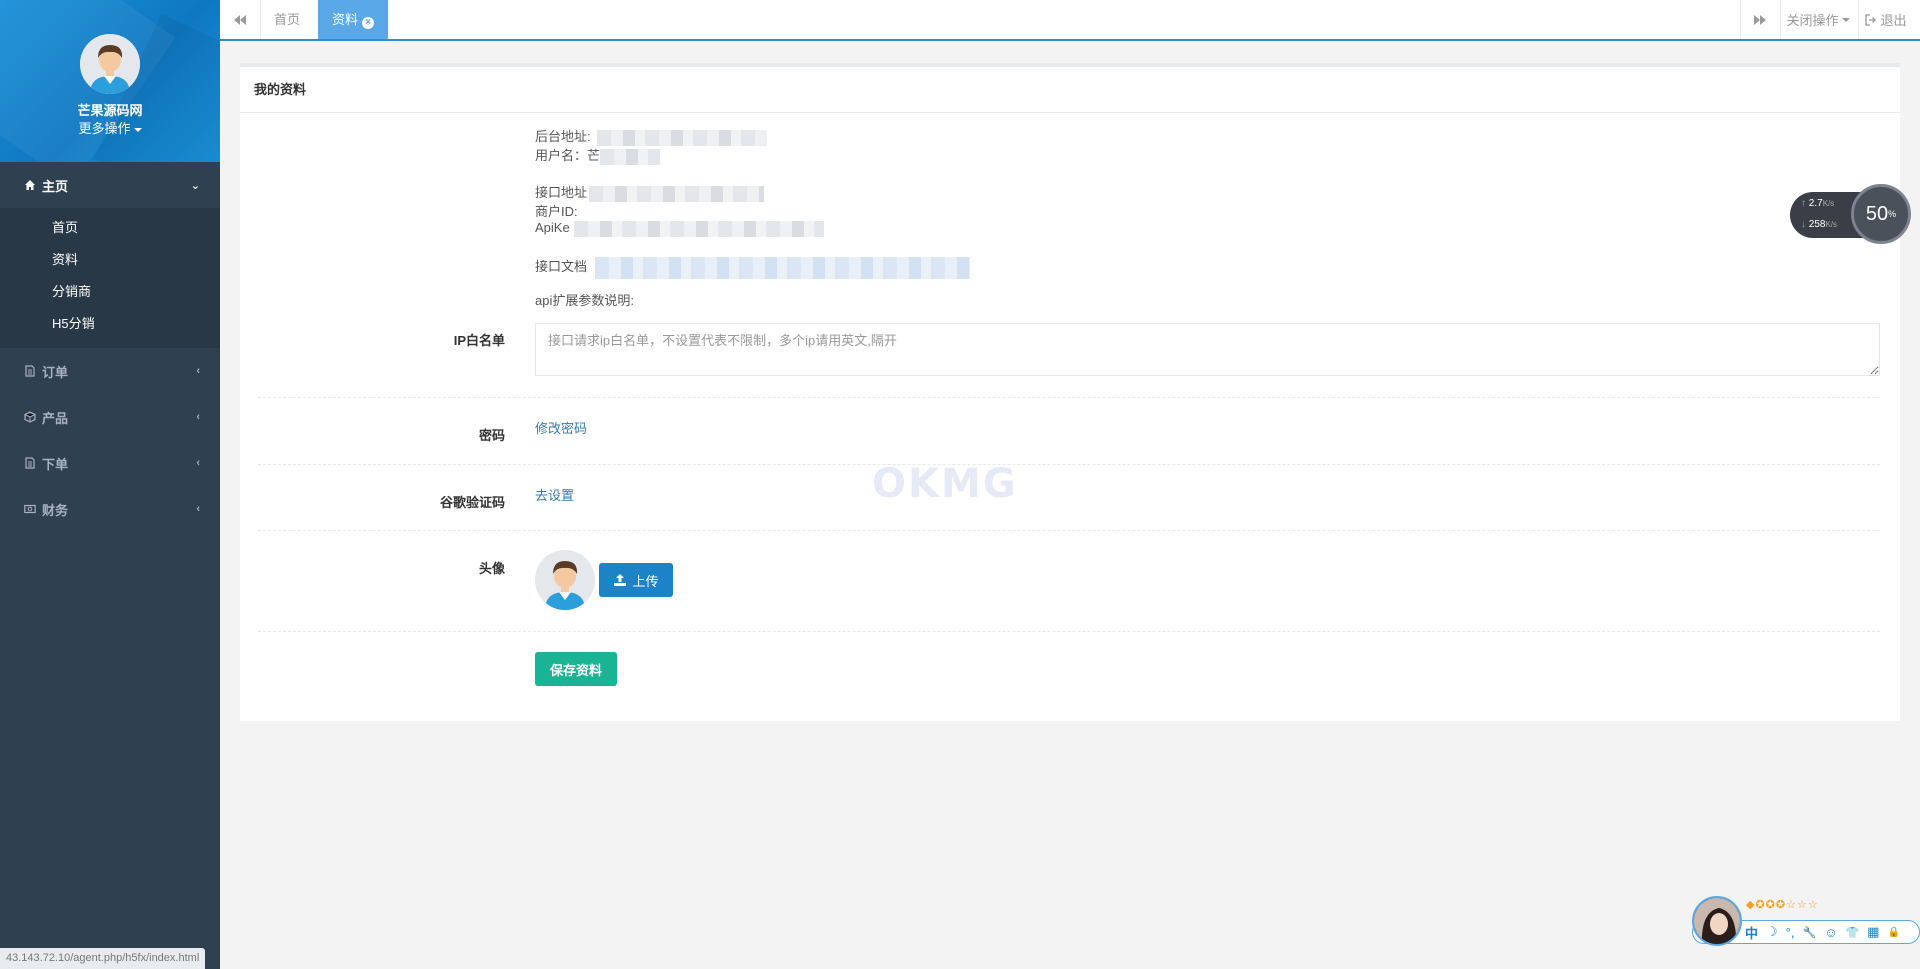 The height and width of the screenshot is (969, 1920). What do you see at coordinates (1817, 203) in the screenshot?
I see `upload-speed: ↑ 2.7K/s` at bounding box center [1817, 203].